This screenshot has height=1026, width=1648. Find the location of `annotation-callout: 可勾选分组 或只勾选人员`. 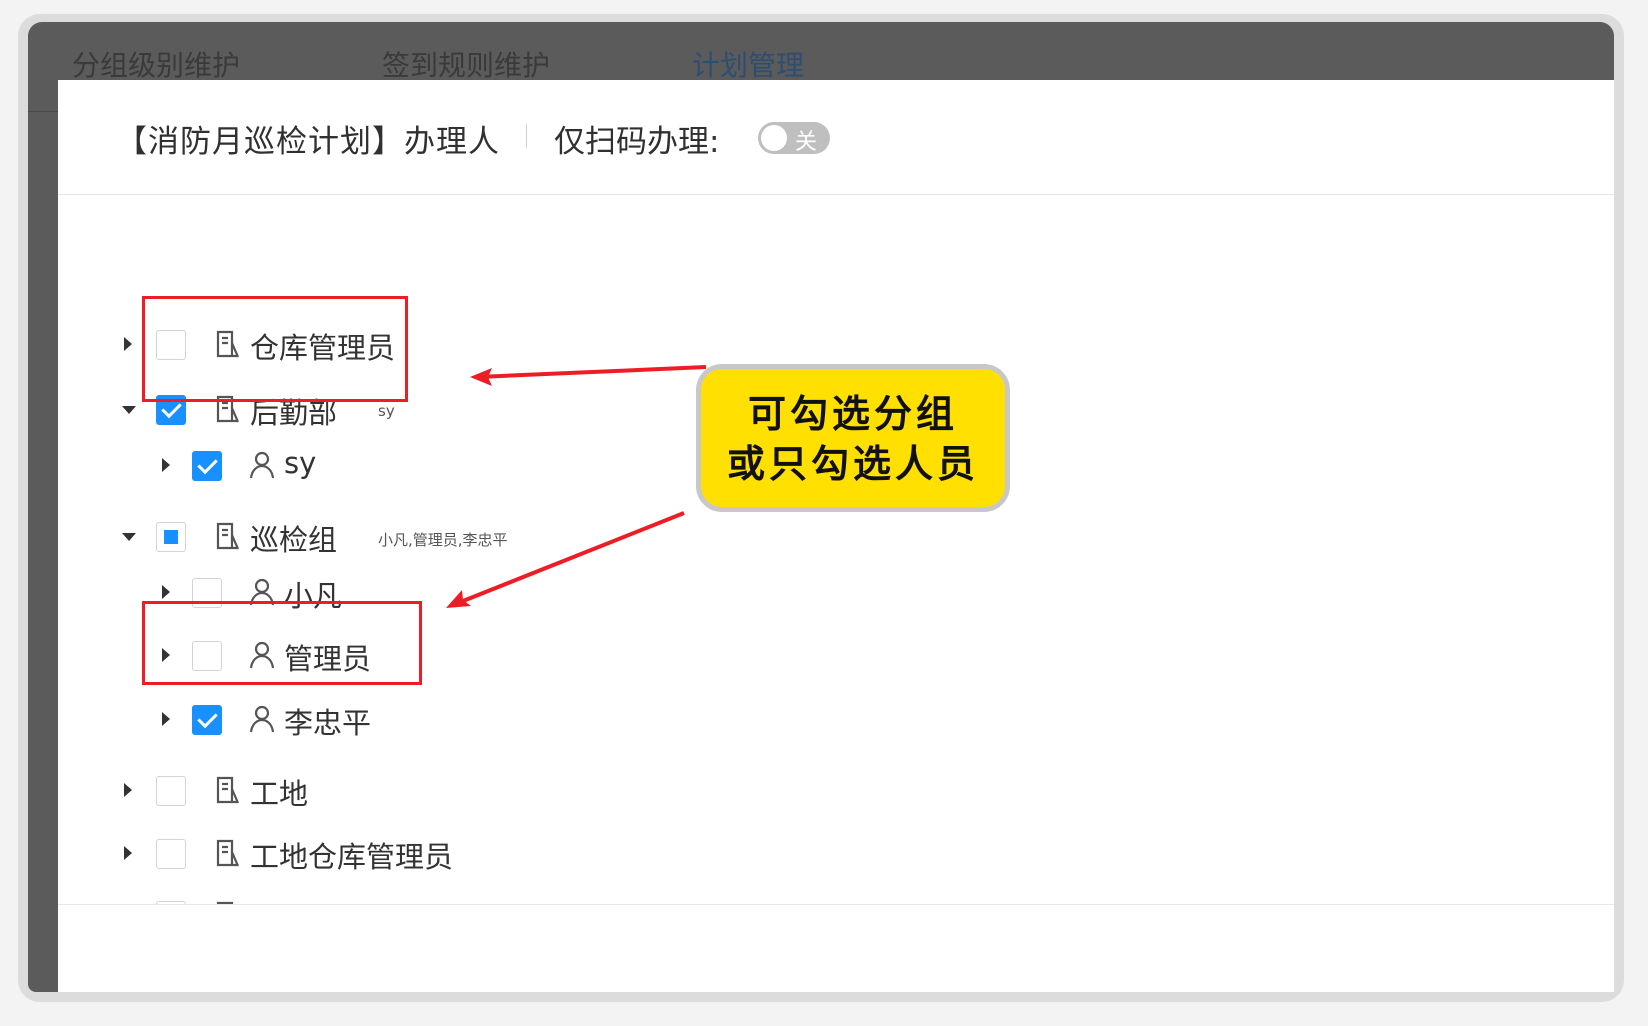

annotation-callout: 可勾选分组 或只勾选人员 is located at coordinates (853, 438).